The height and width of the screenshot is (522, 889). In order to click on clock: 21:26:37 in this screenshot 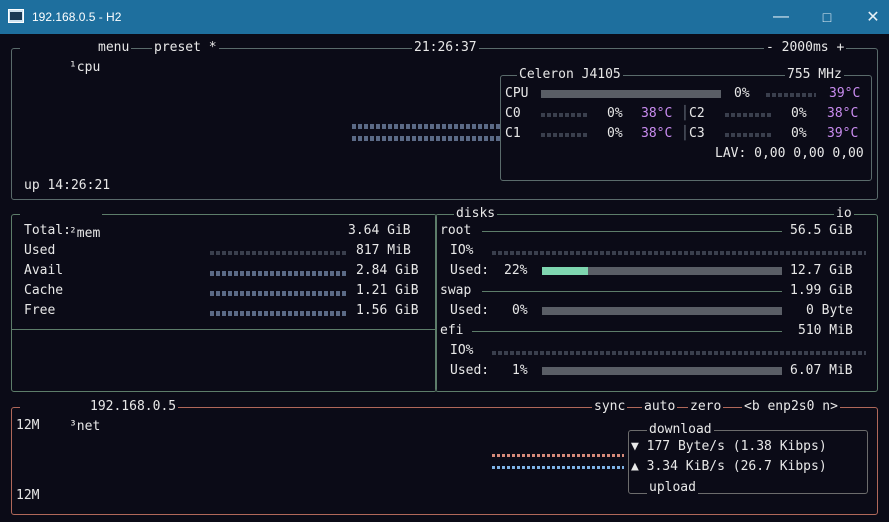, I will do `click(445, 48)`.